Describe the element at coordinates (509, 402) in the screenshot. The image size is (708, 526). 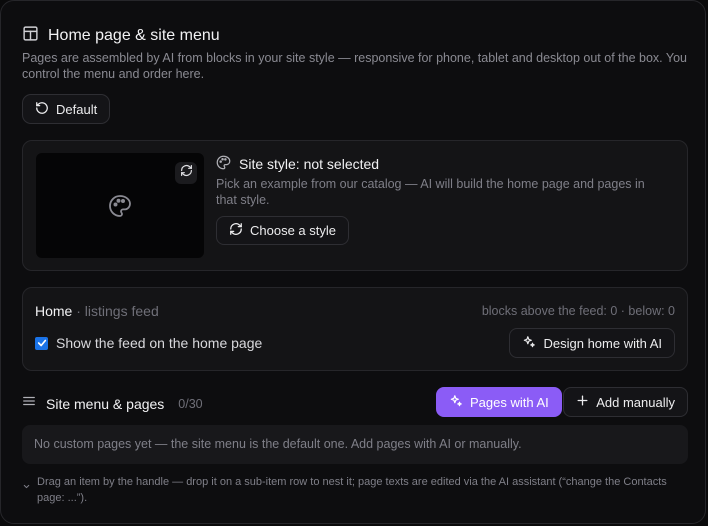
I see `pages-with-ai-label: Pages with AI` at that location.